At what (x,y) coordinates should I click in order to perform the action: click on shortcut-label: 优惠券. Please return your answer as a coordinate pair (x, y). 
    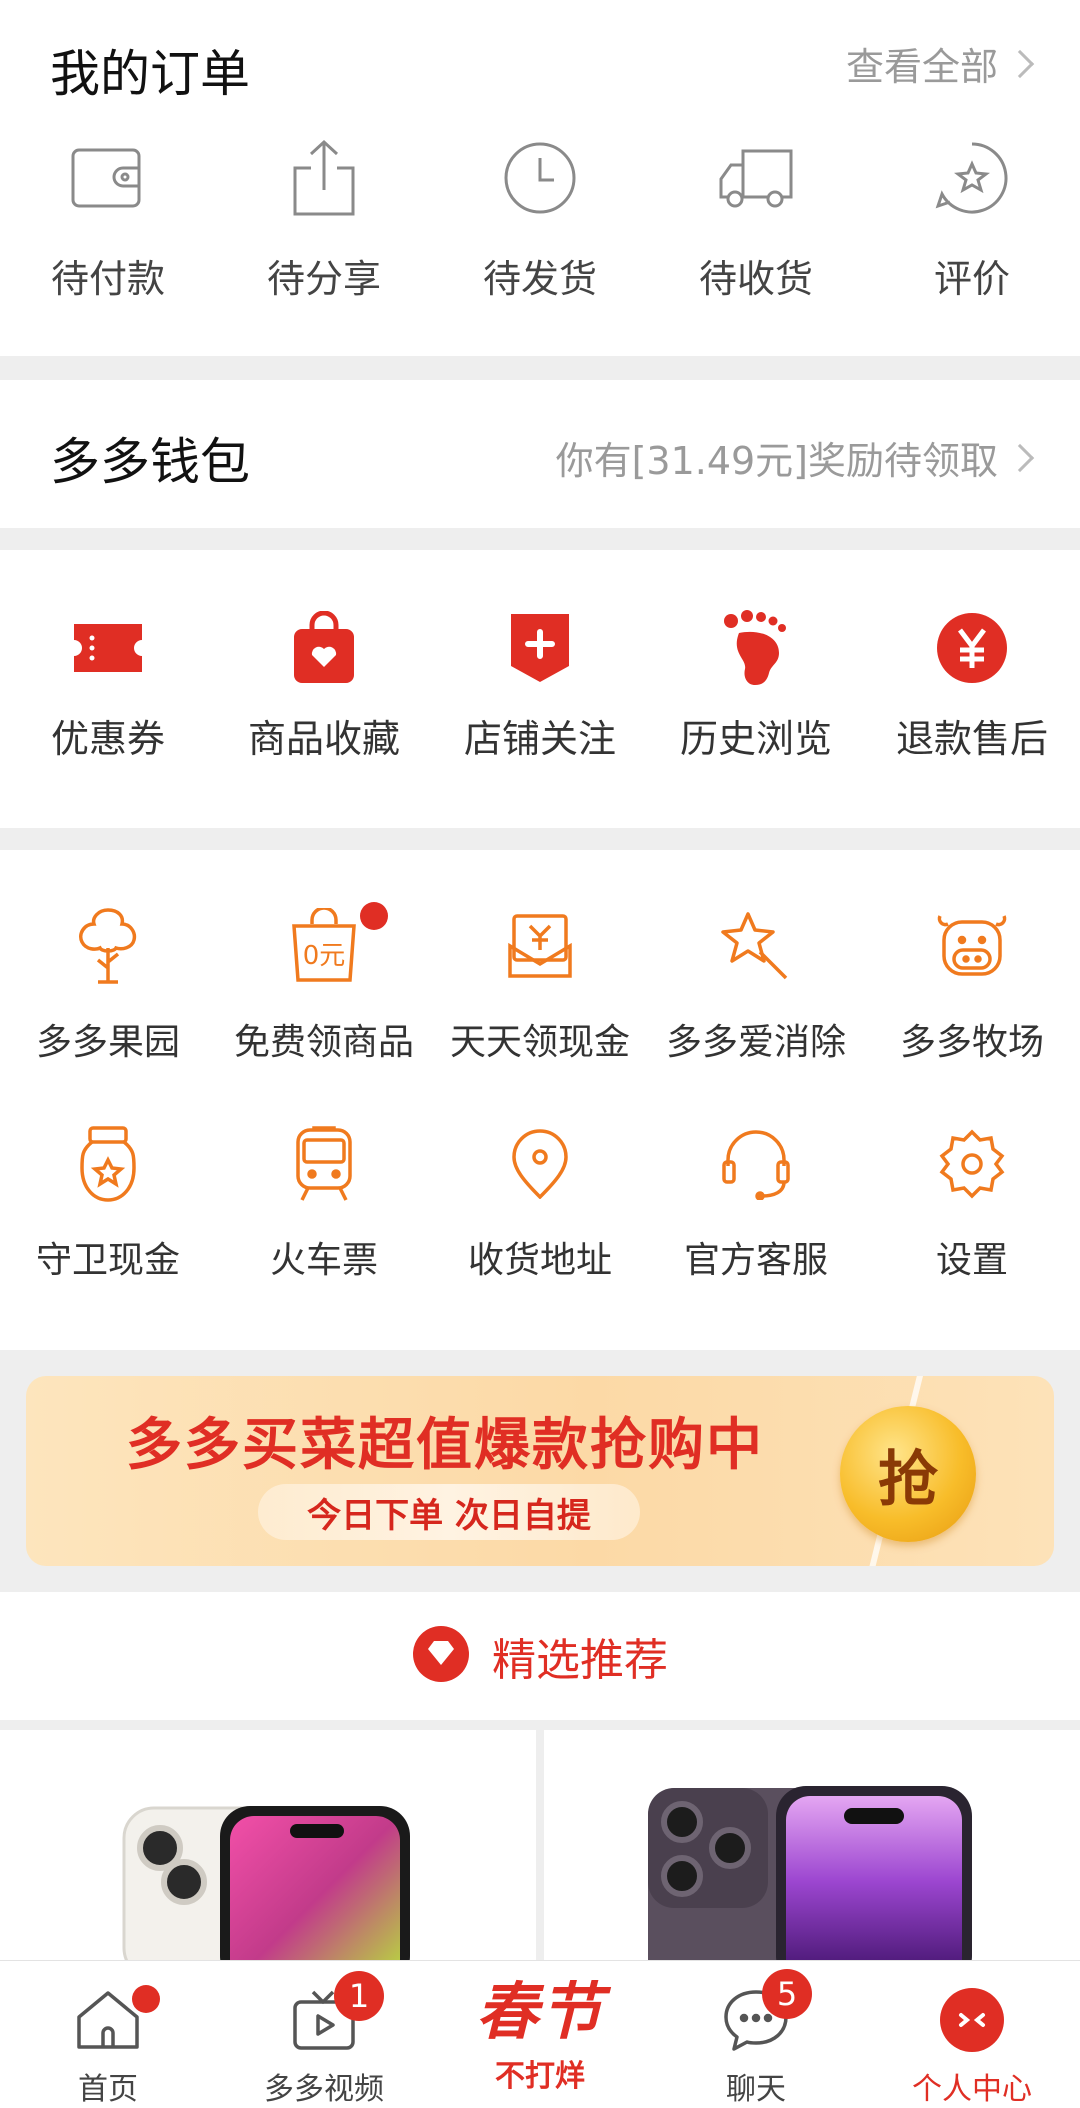
    Looking at the image, I should click on (107, 739).